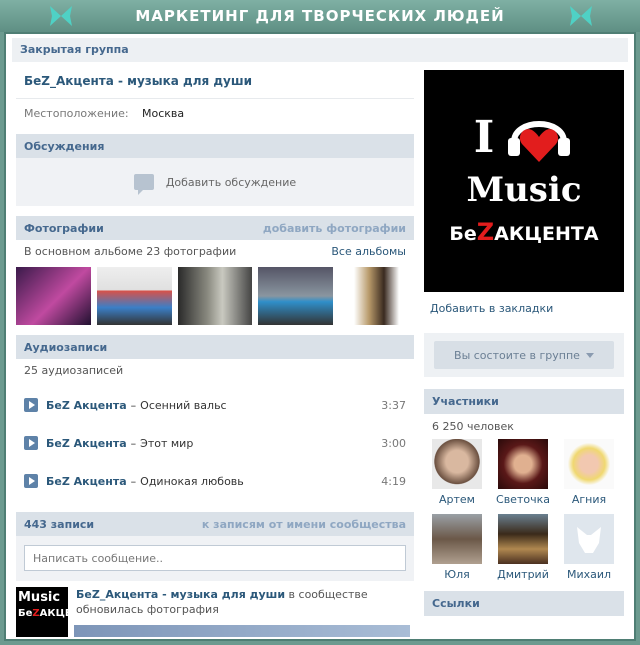 The width and height of the screenshot is (640, 645). What do you see at coordinates (147, 609) in the screenshot?
I see `post-description: обновилась фотография` at bounding box center [147, 609].